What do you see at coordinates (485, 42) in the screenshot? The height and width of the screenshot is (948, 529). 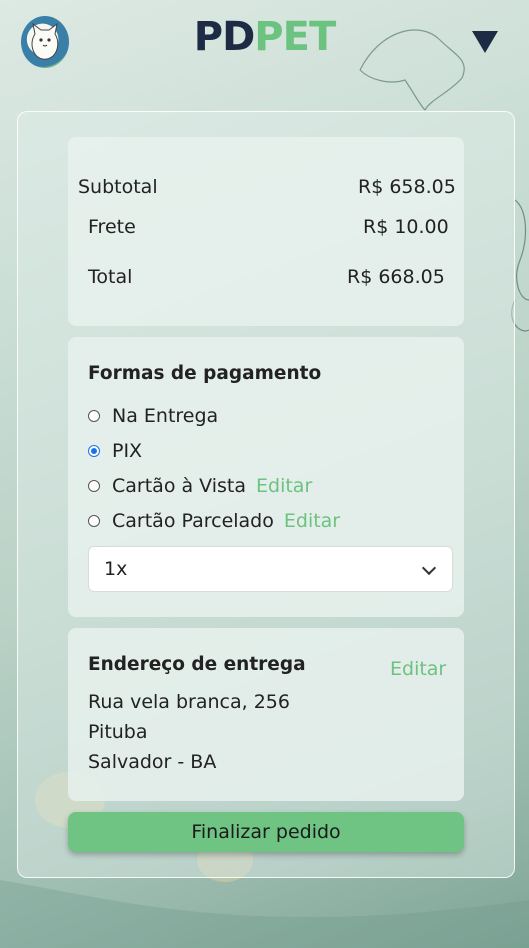 I see `menu-triangle-icon` at bounding box center [485, 42].